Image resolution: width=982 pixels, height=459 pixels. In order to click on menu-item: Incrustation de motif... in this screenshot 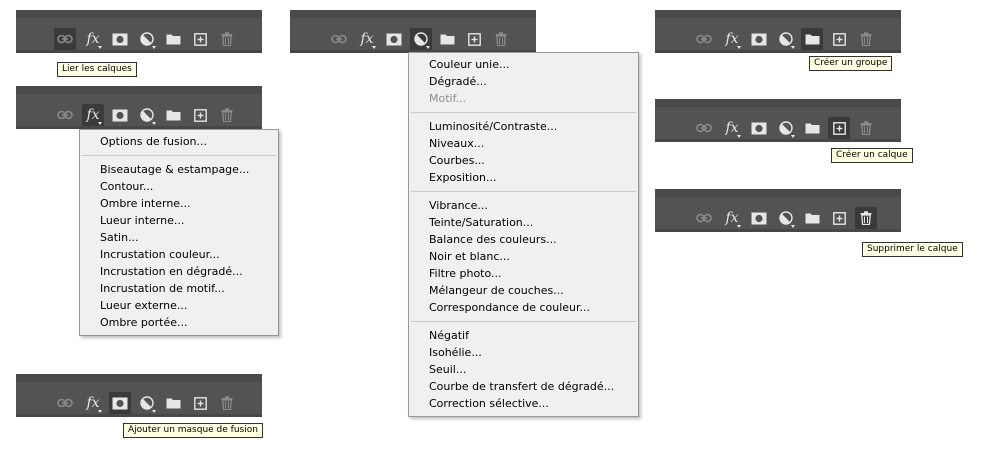, I will do `click(179, 288)`.